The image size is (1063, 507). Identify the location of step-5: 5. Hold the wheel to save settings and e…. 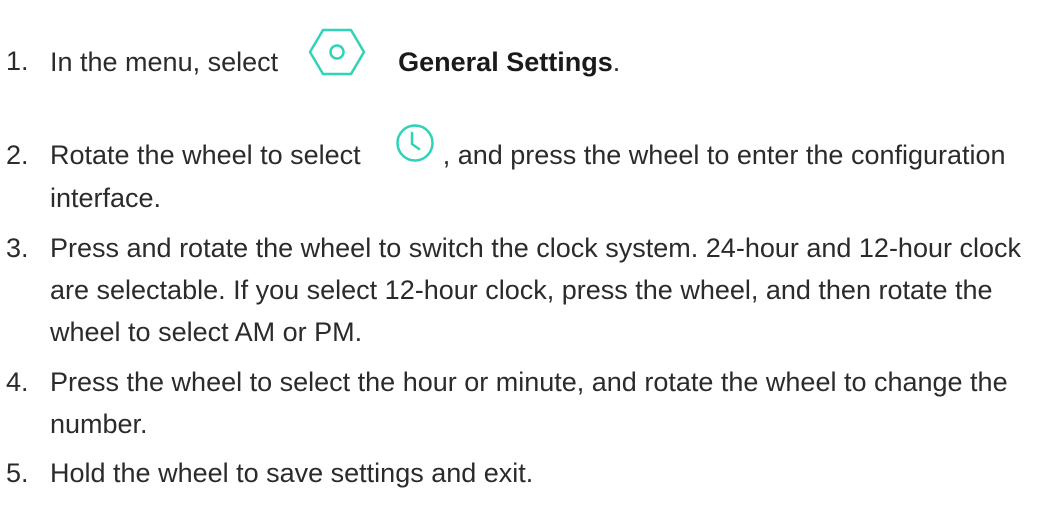
(531, 473).